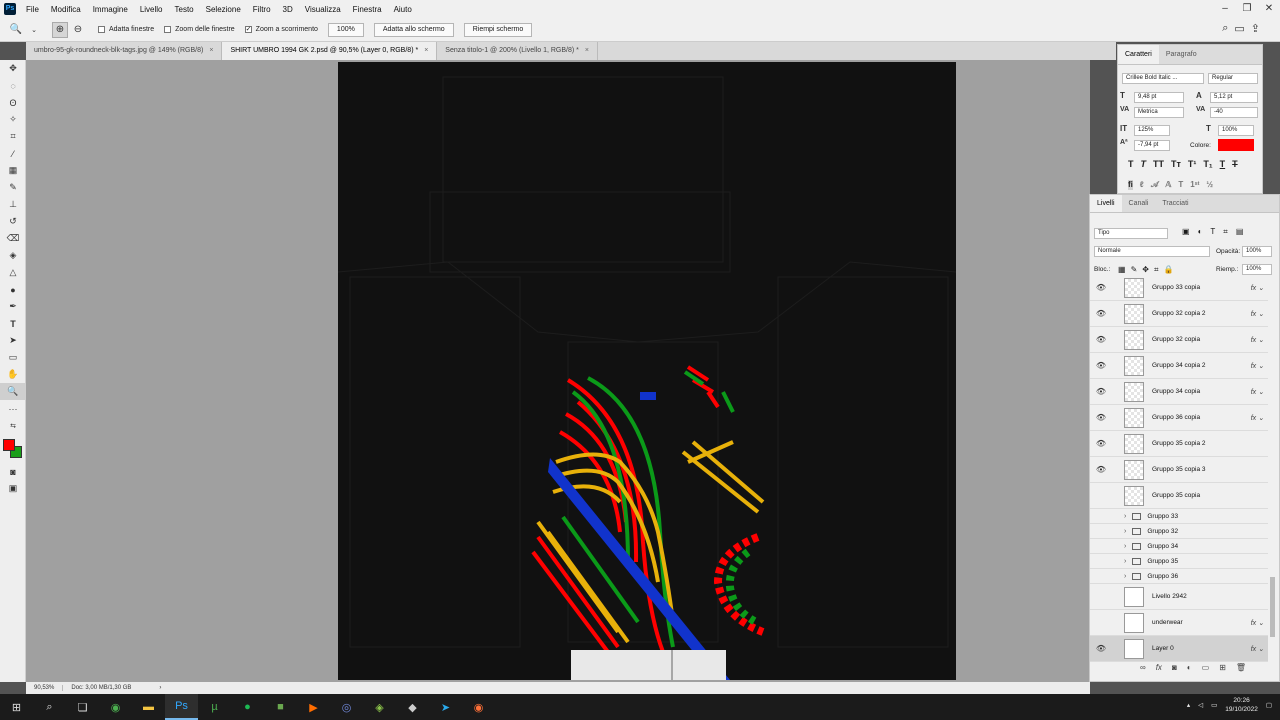  What do you see at coordinates (1225, 232) in the screenshot?
I see `shape-filter-icon: ⌗` at bounding box center [1225, 232].